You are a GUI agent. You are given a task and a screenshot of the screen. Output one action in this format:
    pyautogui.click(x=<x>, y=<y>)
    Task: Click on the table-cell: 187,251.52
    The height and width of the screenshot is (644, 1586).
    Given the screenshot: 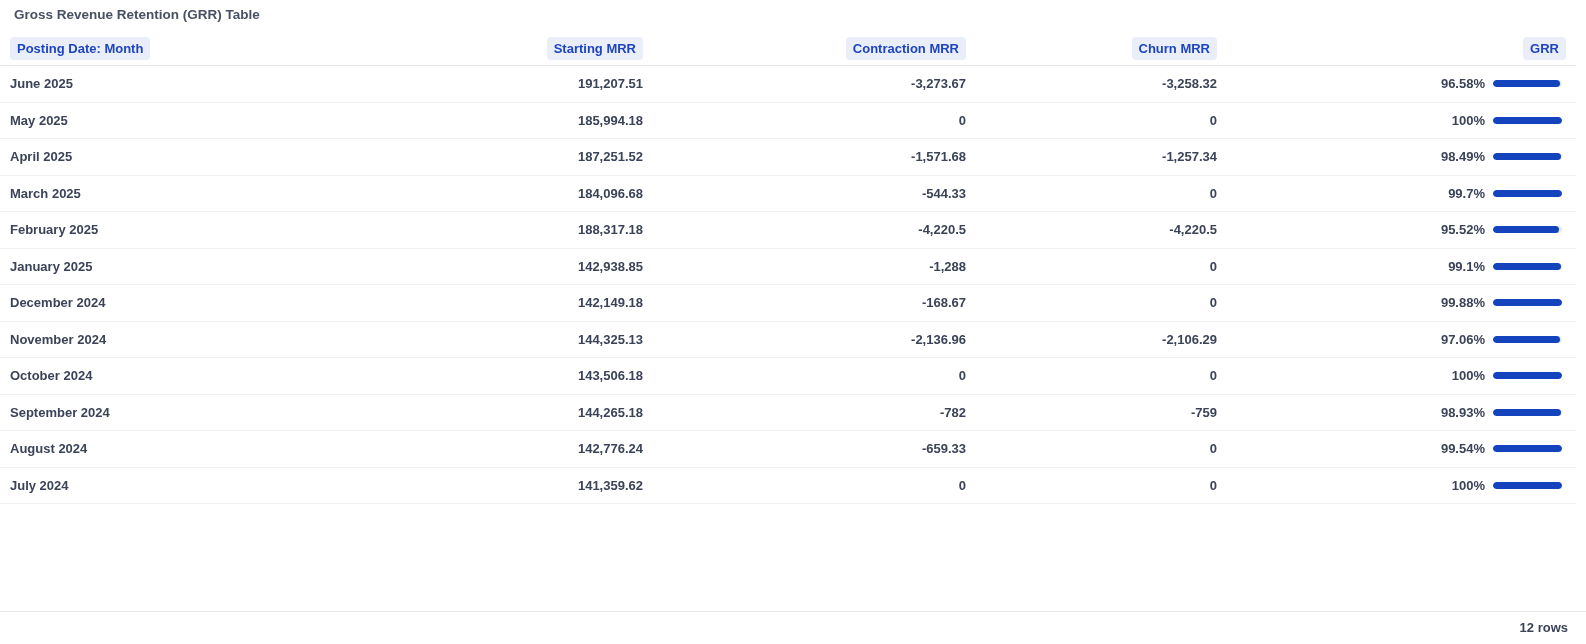 What is the action you would take?
    pyautogui.click(x=610, y=157)
    